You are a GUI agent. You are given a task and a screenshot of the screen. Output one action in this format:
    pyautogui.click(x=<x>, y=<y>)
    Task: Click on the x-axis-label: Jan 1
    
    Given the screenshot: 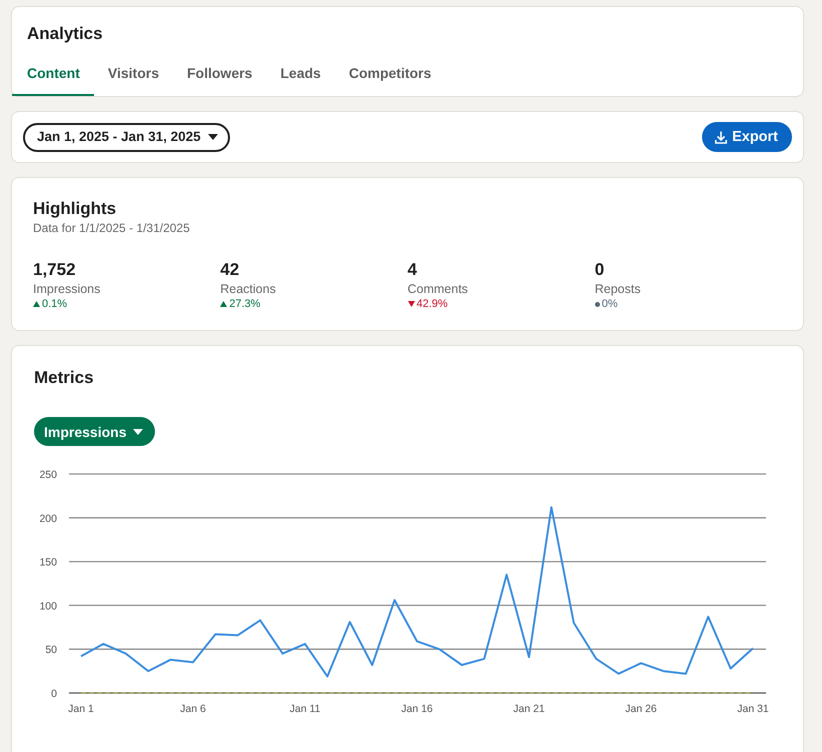 What is the action you would take?
    pyautogui.click(x=81, y=709)
    